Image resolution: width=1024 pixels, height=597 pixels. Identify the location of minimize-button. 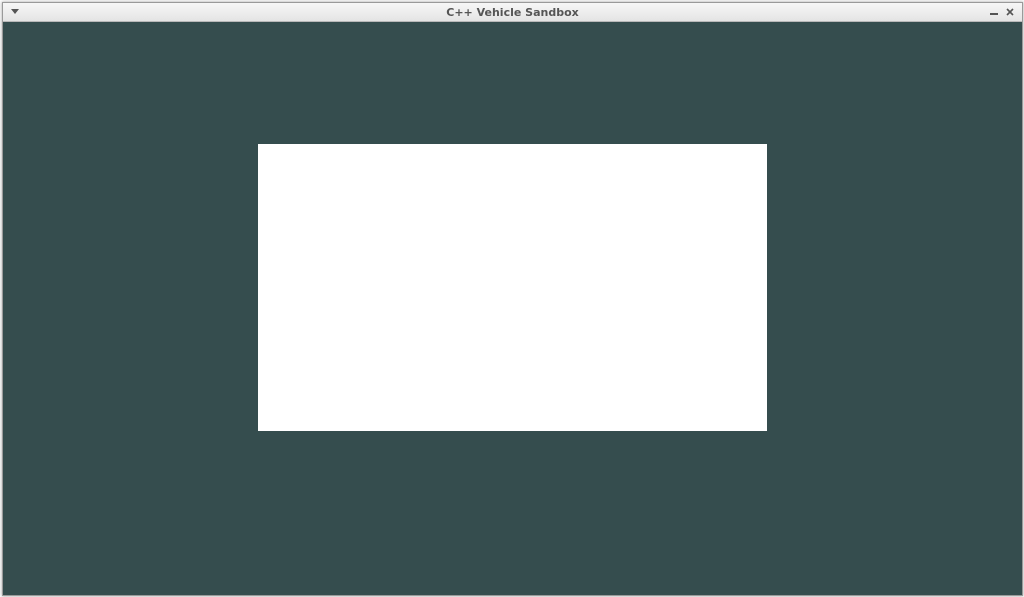
(994, 12).